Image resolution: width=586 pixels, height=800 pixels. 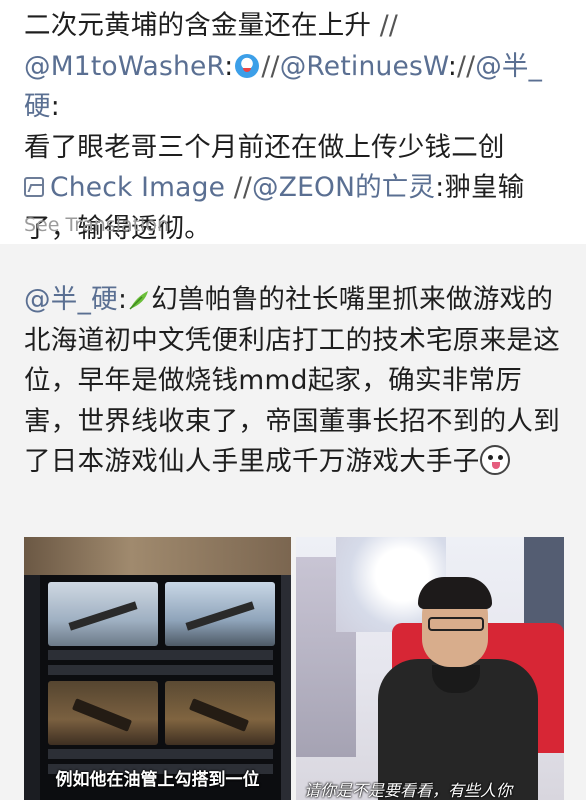 I want to click on image-banner, so click(x=157, y=556).